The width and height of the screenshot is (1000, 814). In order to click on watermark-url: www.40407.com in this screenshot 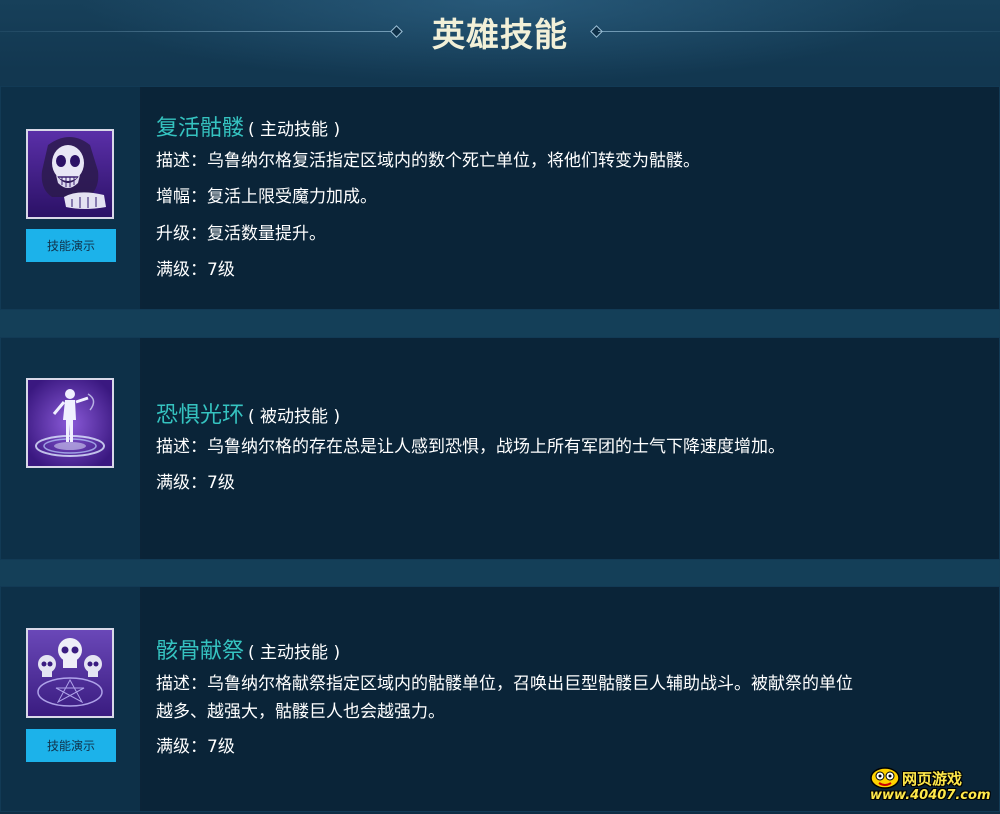, I will do `click(930, 795)`.